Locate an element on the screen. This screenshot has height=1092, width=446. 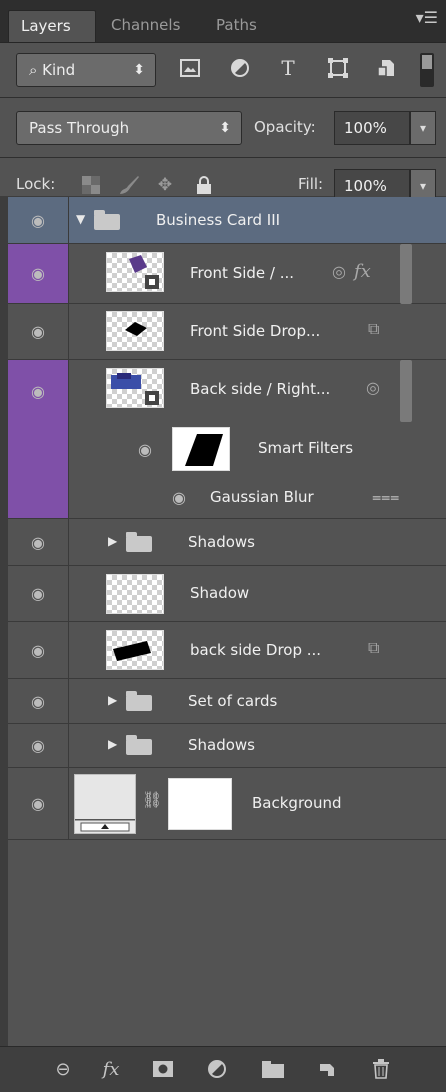
blend-mode-arrow-icon: ⬍ is located at coordinates (225, 128).